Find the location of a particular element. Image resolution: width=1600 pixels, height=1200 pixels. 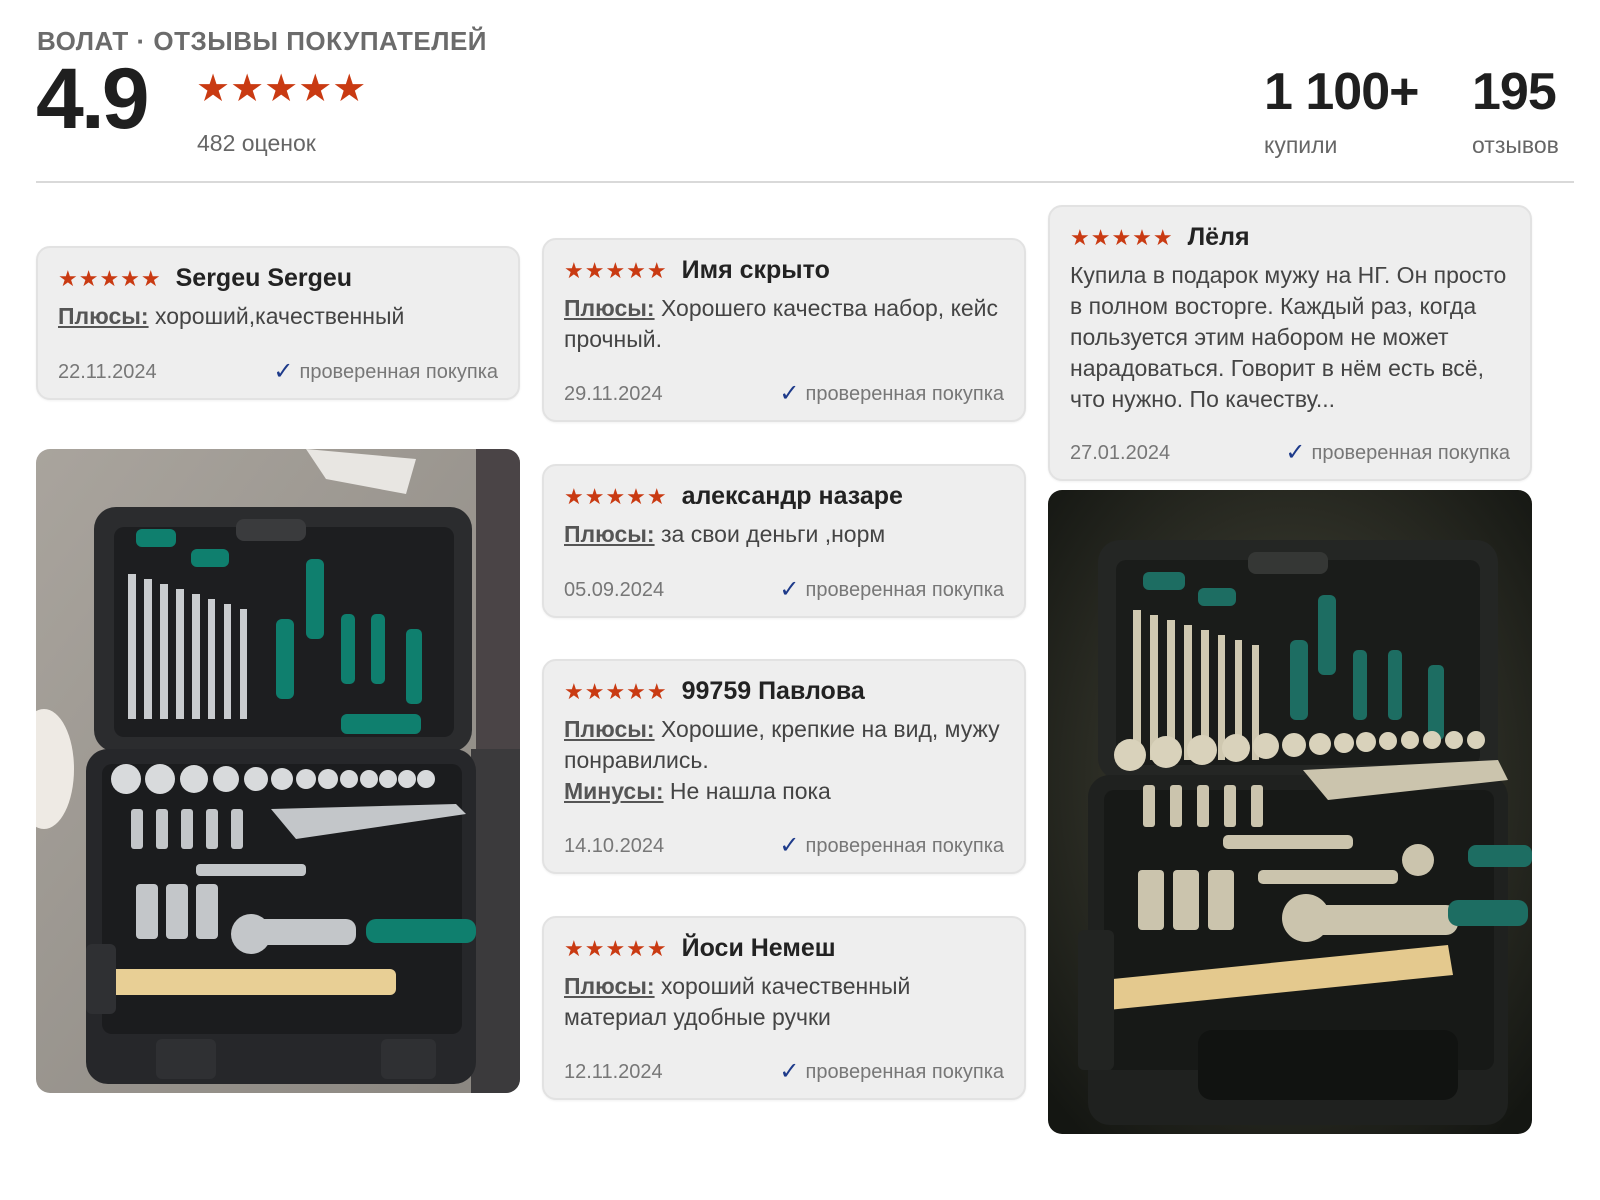

review-date: 05.09.2024 is located at coordinates (614, 589).